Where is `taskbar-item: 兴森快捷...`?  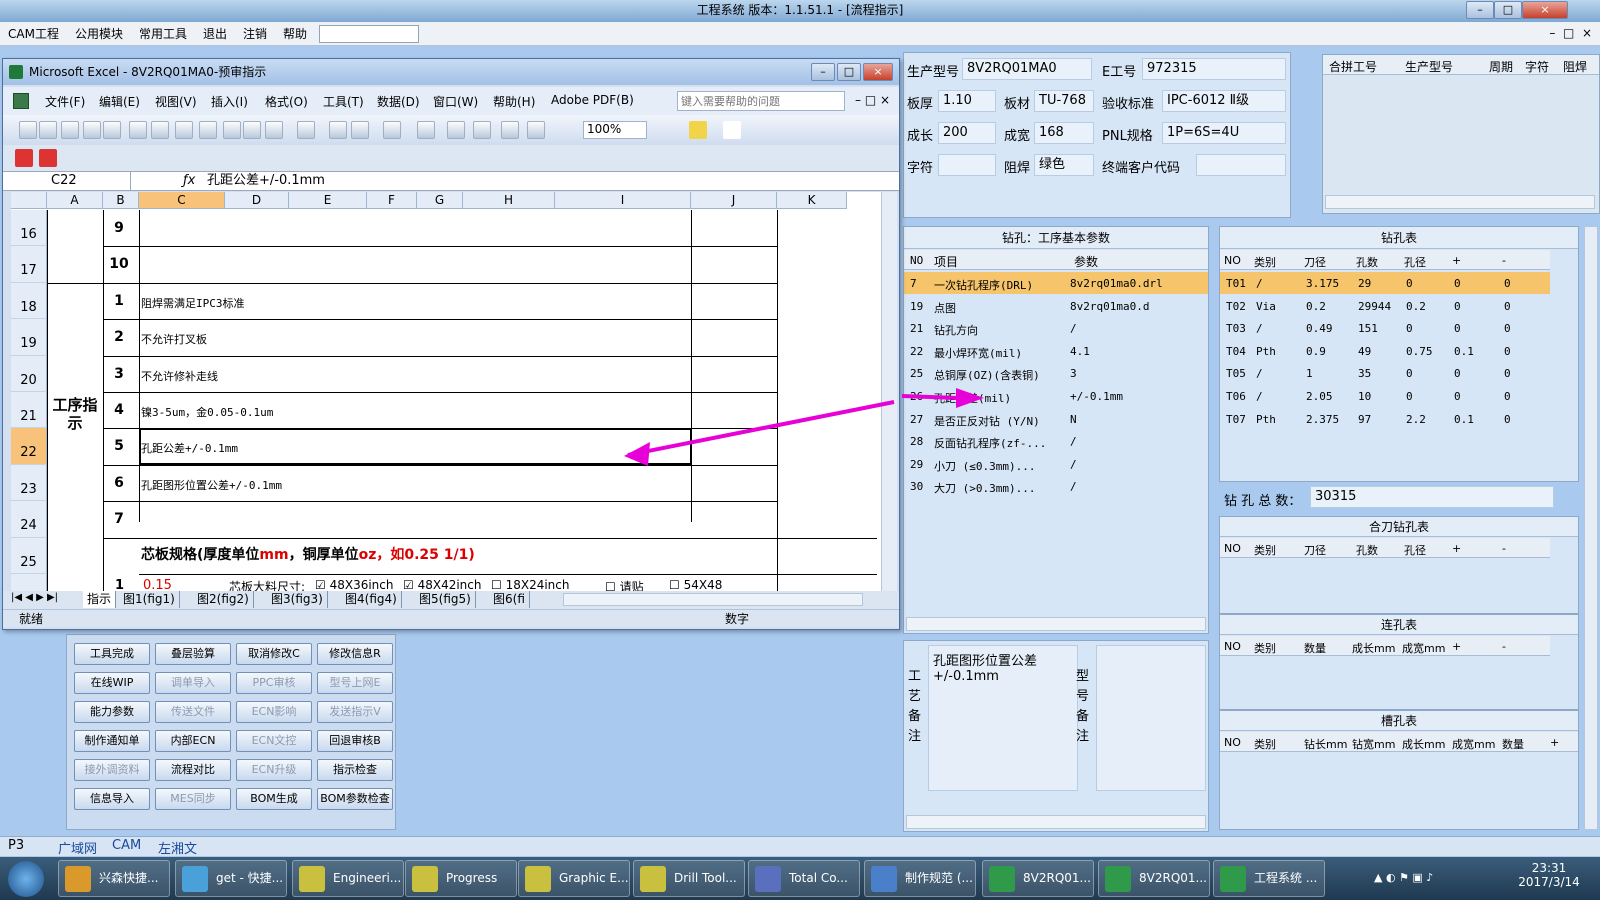 taskbar-item: 兴森快捷... is located at coordinates (114, 878).